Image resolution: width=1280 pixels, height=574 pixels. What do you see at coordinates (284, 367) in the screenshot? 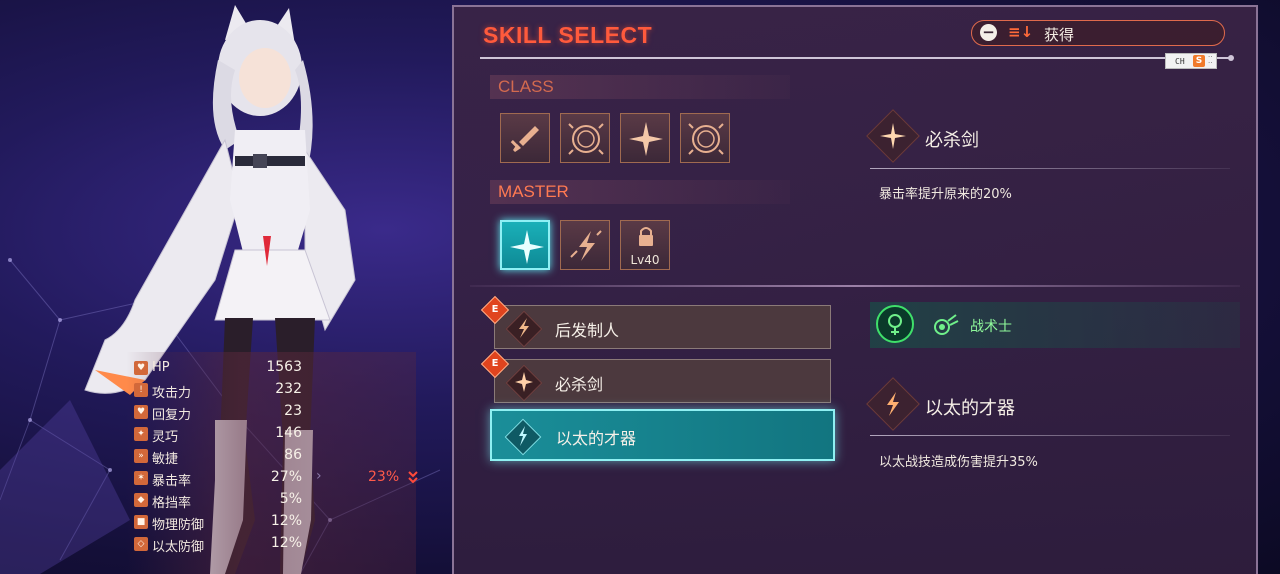
I see `stat-value: 1563` at bounding box center [284, 367].